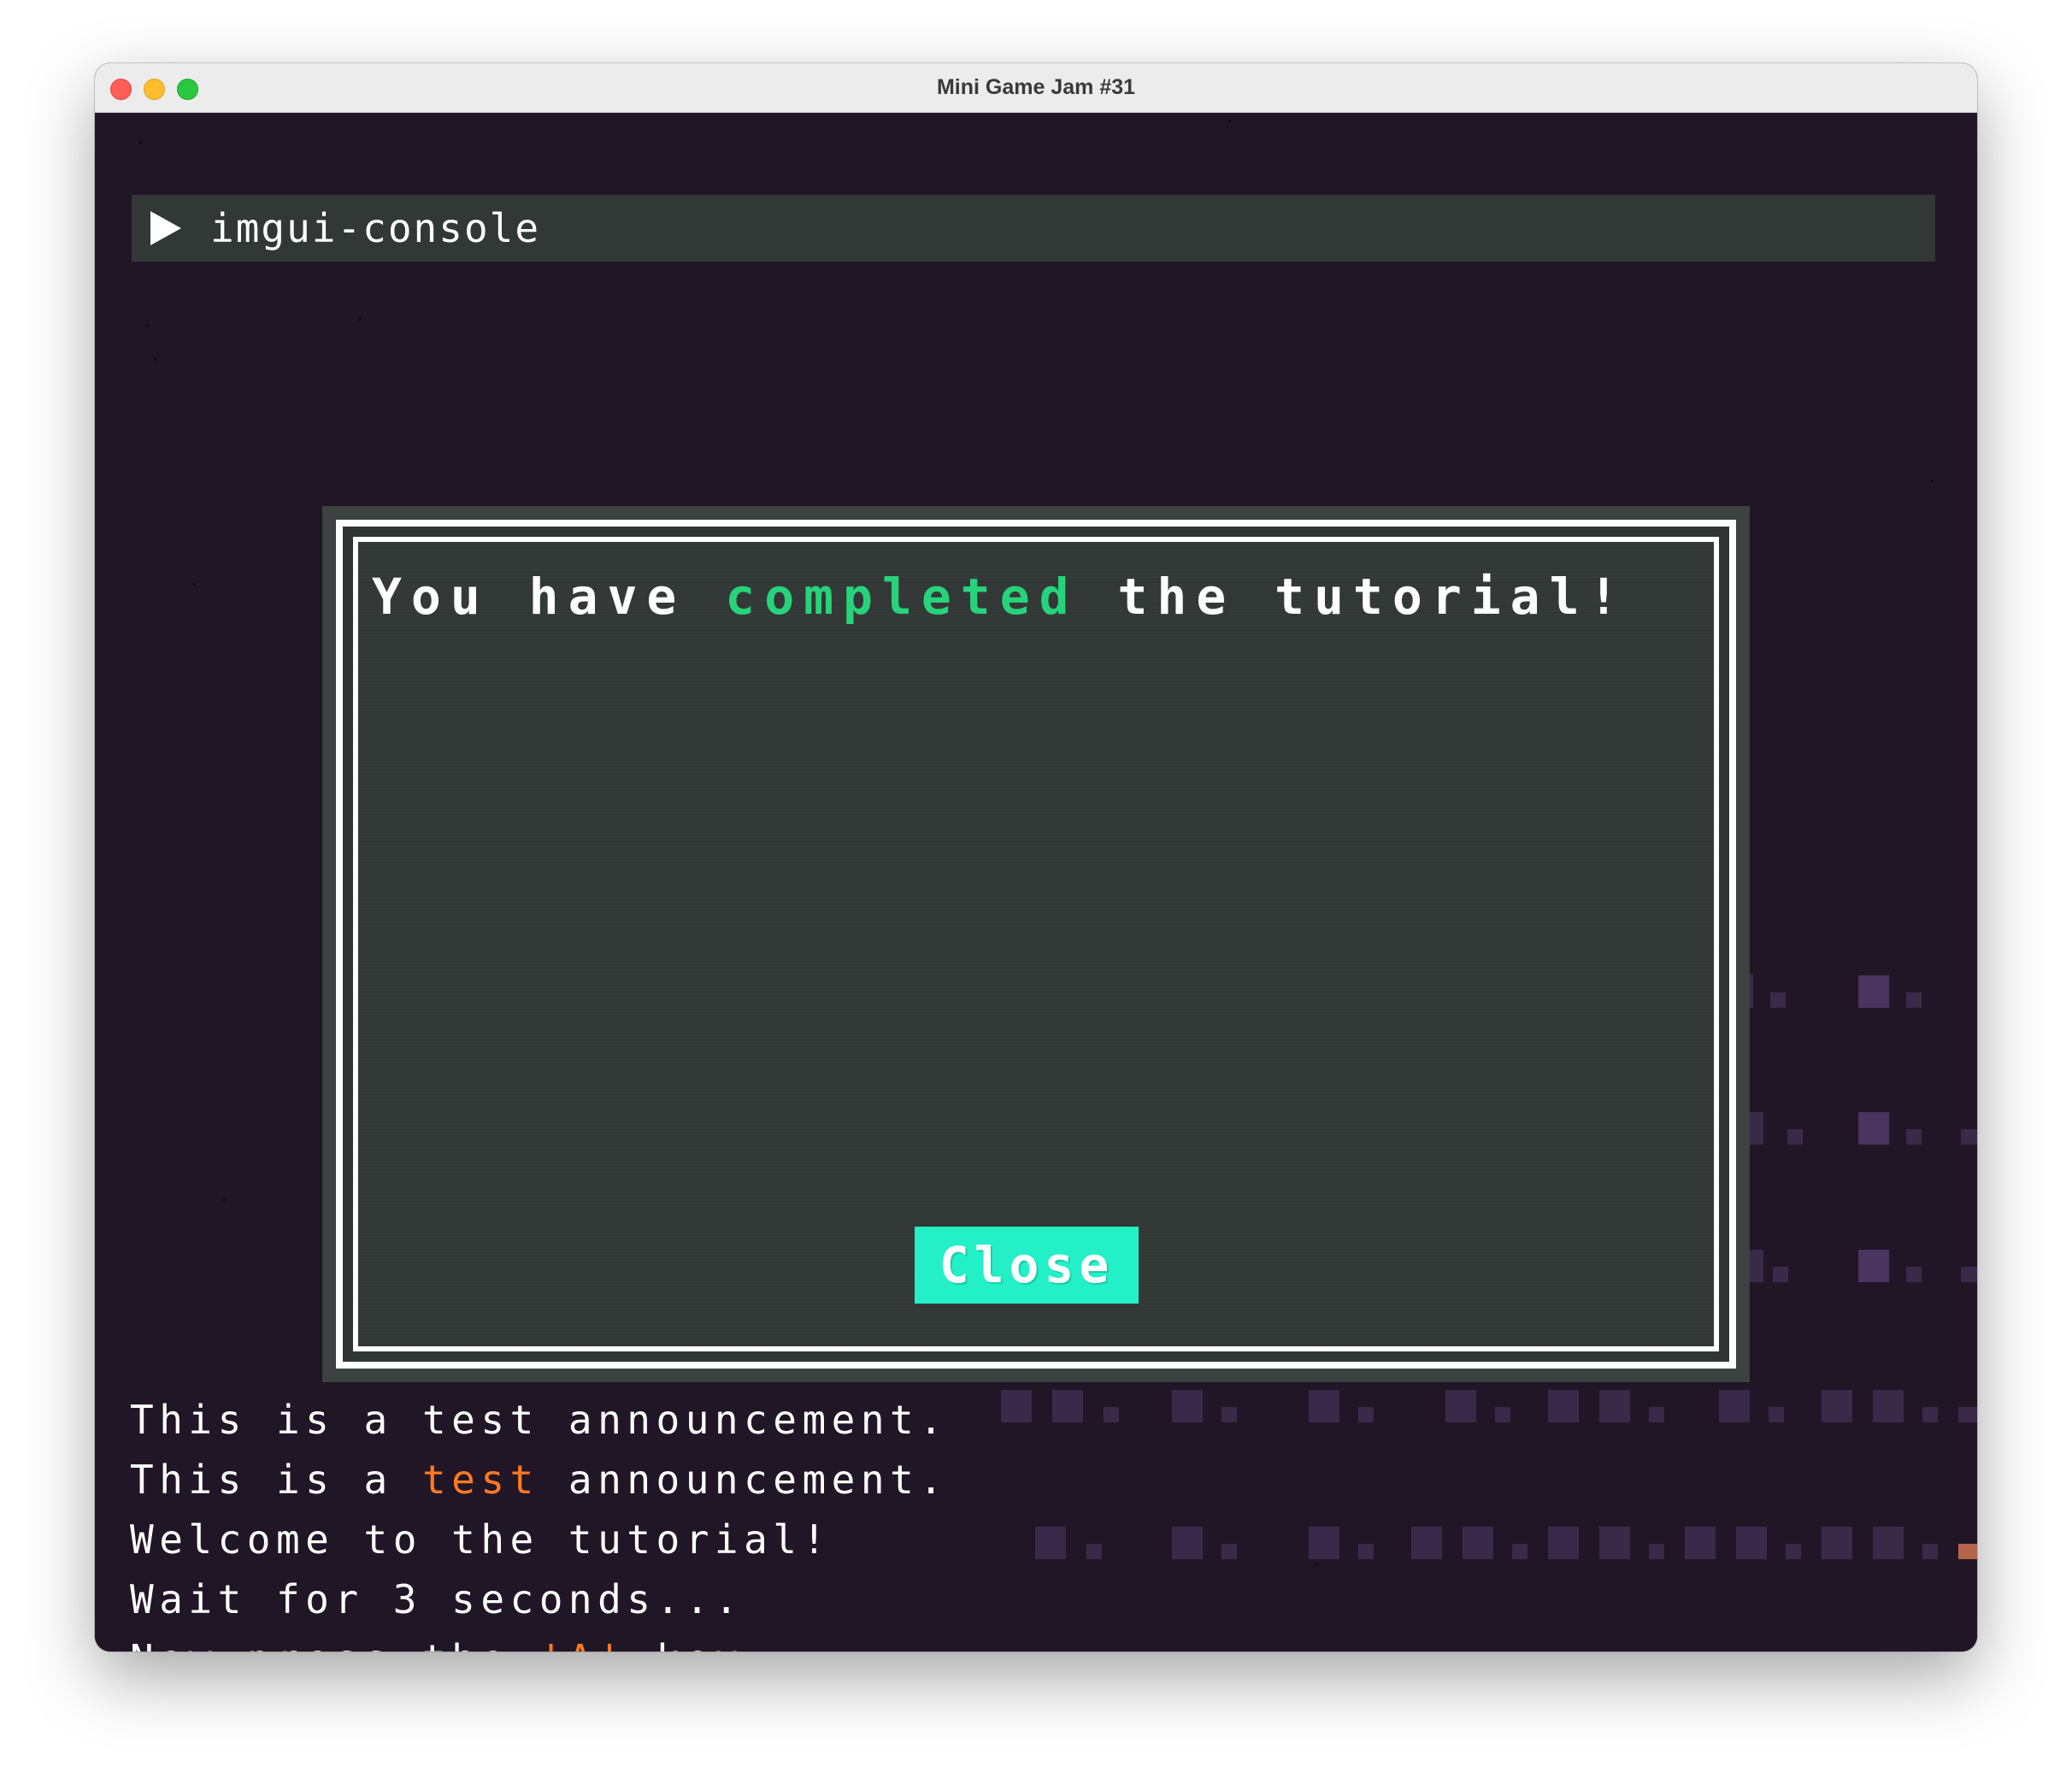 The width and height of the screenshot is (2072, 1778). Describe the element at coordinates (1033, 228) in the screenshot. I see `imgui-console-header: imgui-console` at that location.